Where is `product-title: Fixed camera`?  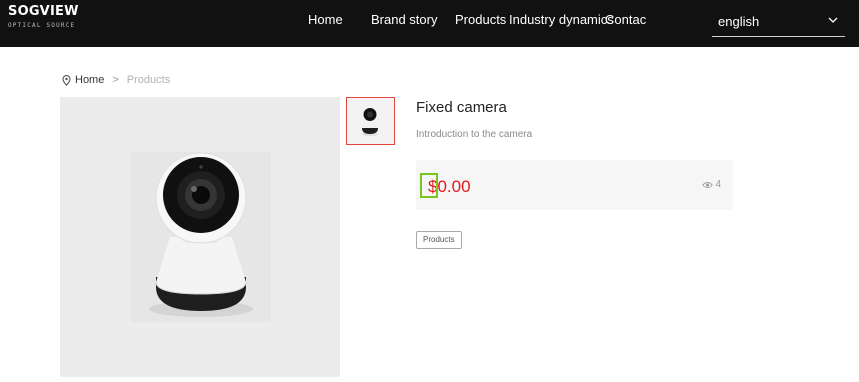
product-title: Fixed camera is located at coordinates (461, 107).